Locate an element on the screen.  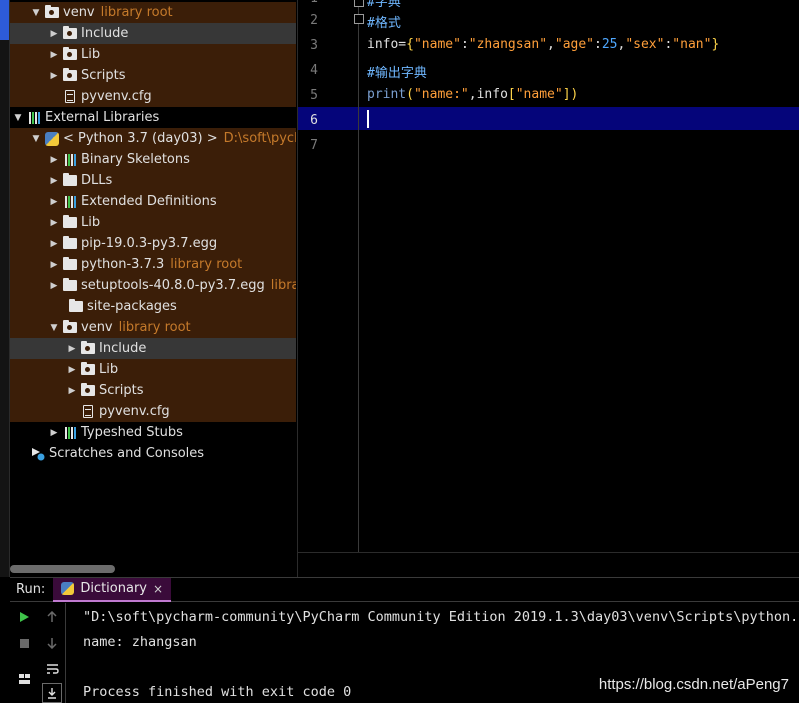
tree-item-setuptools-egg: ▶ setuptools-40.8.0-py3.7.egg library r is located at coordinates (153, 285).